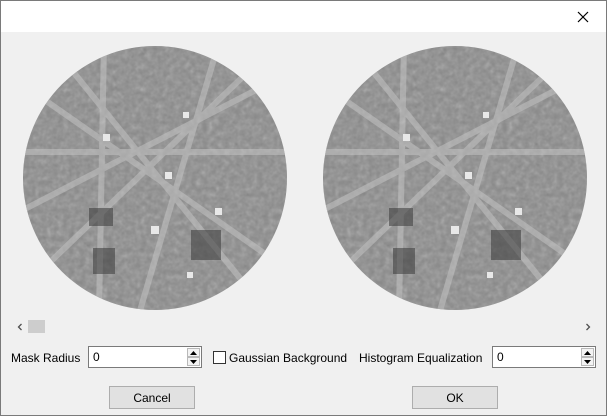 This screenshot has width=607, height=416. I want to click on mask-radius-spinbox: 0, so click(145, 357).